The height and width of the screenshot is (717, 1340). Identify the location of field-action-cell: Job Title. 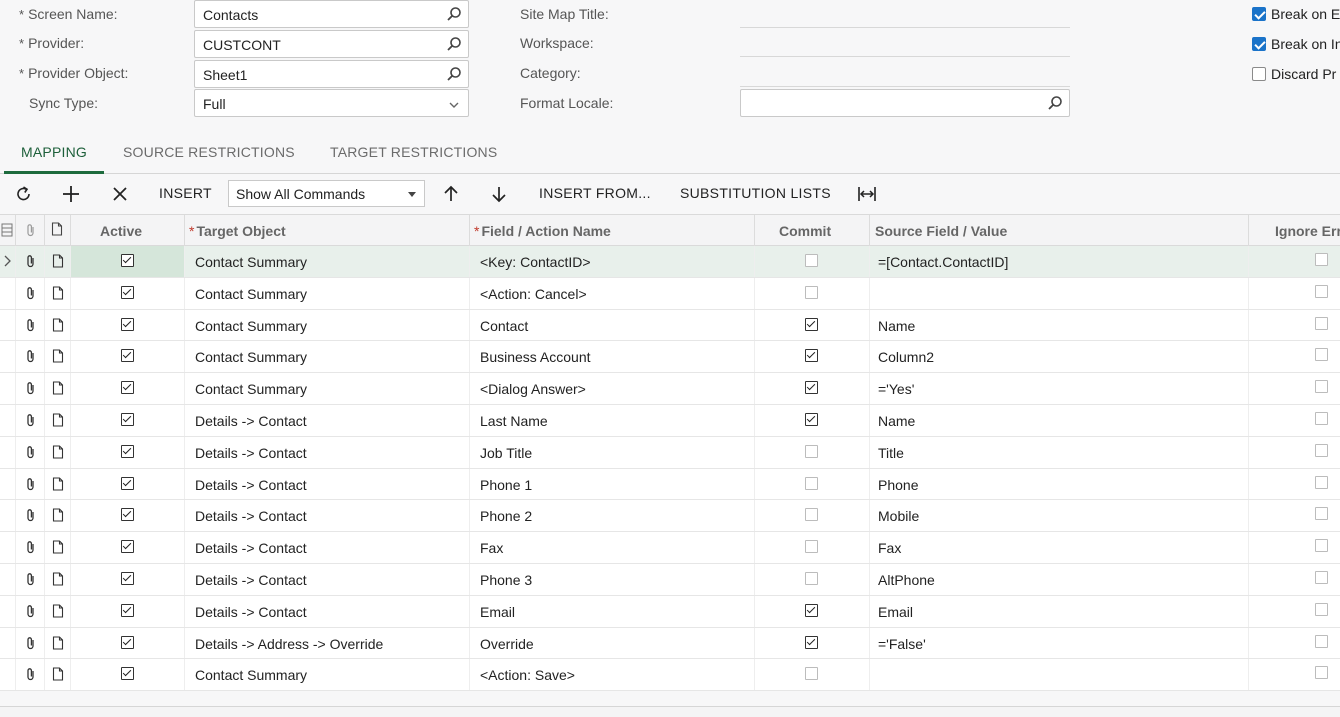
(506, 453).